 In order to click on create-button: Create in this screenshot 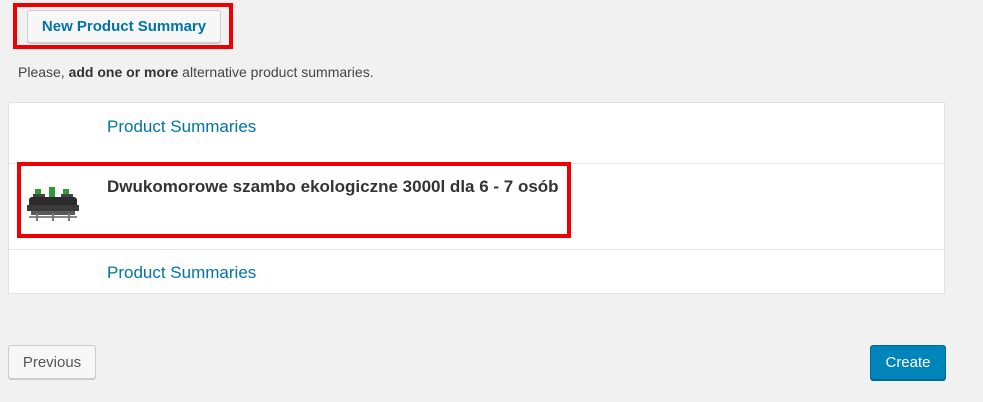, I will do `click(908, 362)`.